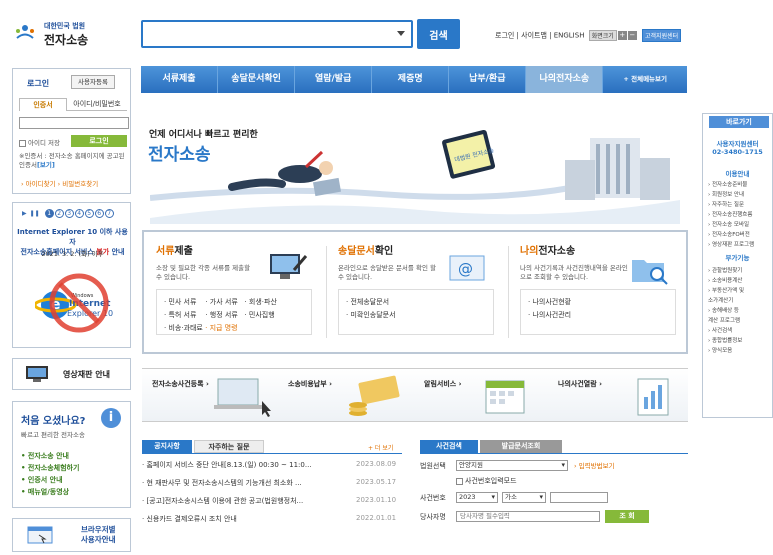 This screenshot has width=773, height=555. Describe the element at coordinates (180, 315) in the screenshot. I see `link-patent: · 특허 서류` at that location.